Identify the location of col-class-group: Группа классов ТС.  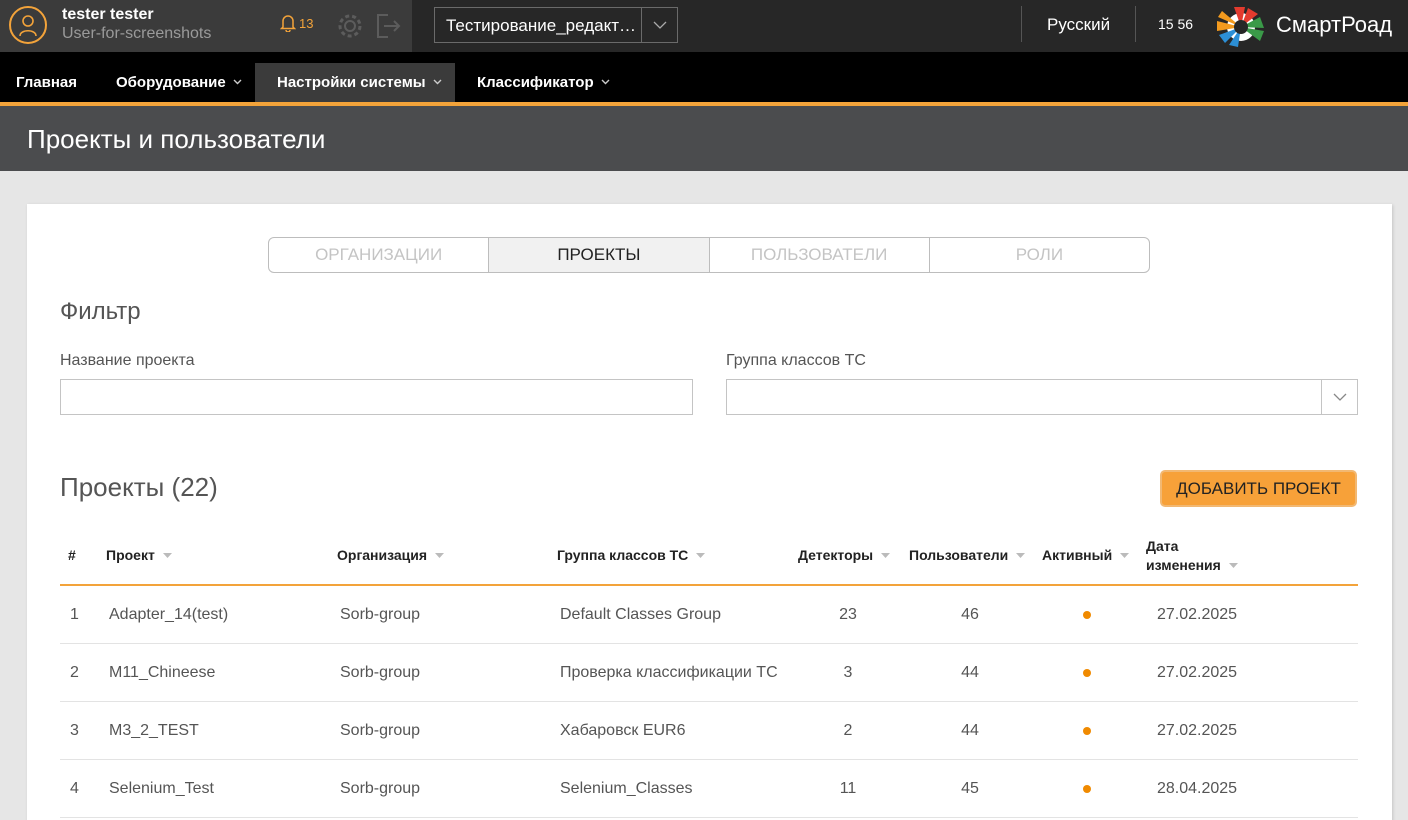
(631, 555).